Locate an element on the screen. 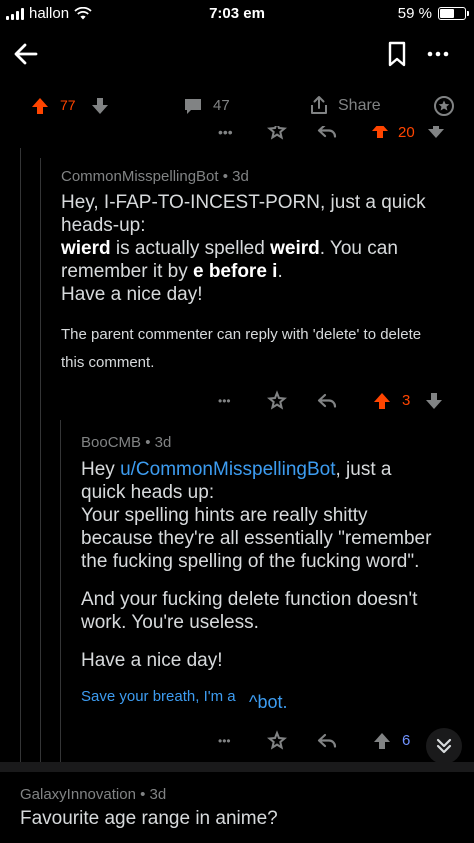 The height and width of the screenshot is (843, 474). comment-icon is located at coordinates (193, 106).